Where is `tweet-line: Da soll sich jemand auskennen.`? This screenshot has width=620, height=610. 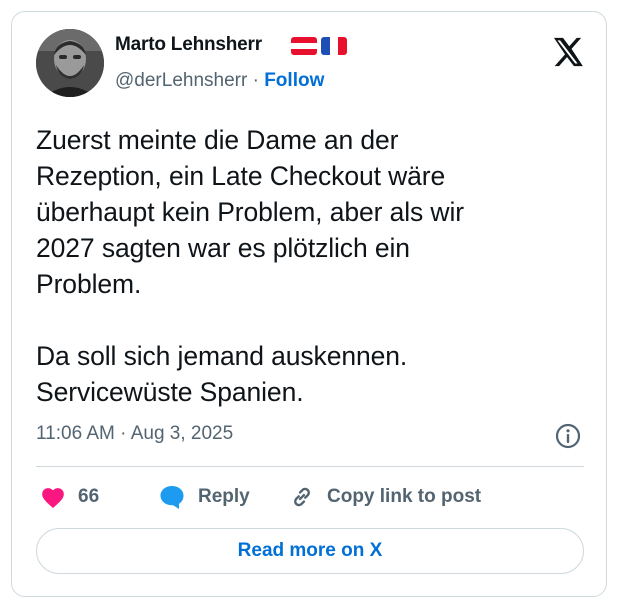 tweet-line: Da soll sich jemand auskennen. is located at coordinates (222, 356).